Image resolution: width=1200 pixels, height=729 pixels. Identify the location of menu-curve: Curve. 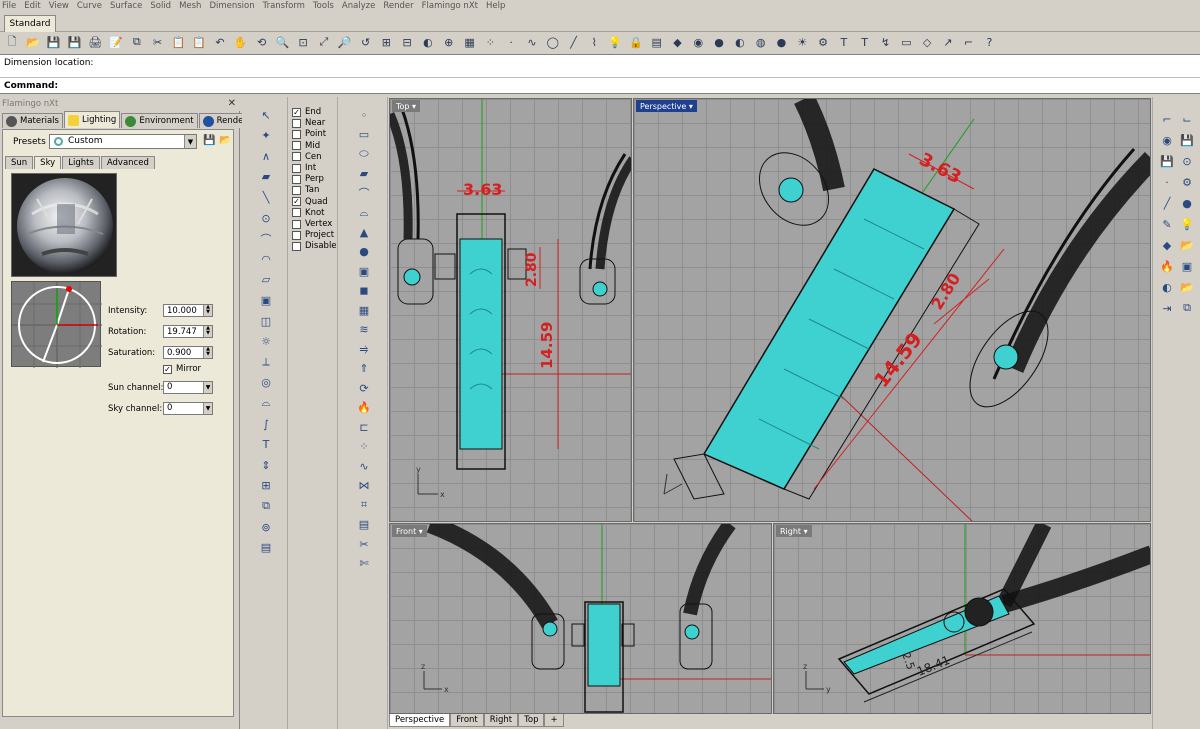
(89, 6).